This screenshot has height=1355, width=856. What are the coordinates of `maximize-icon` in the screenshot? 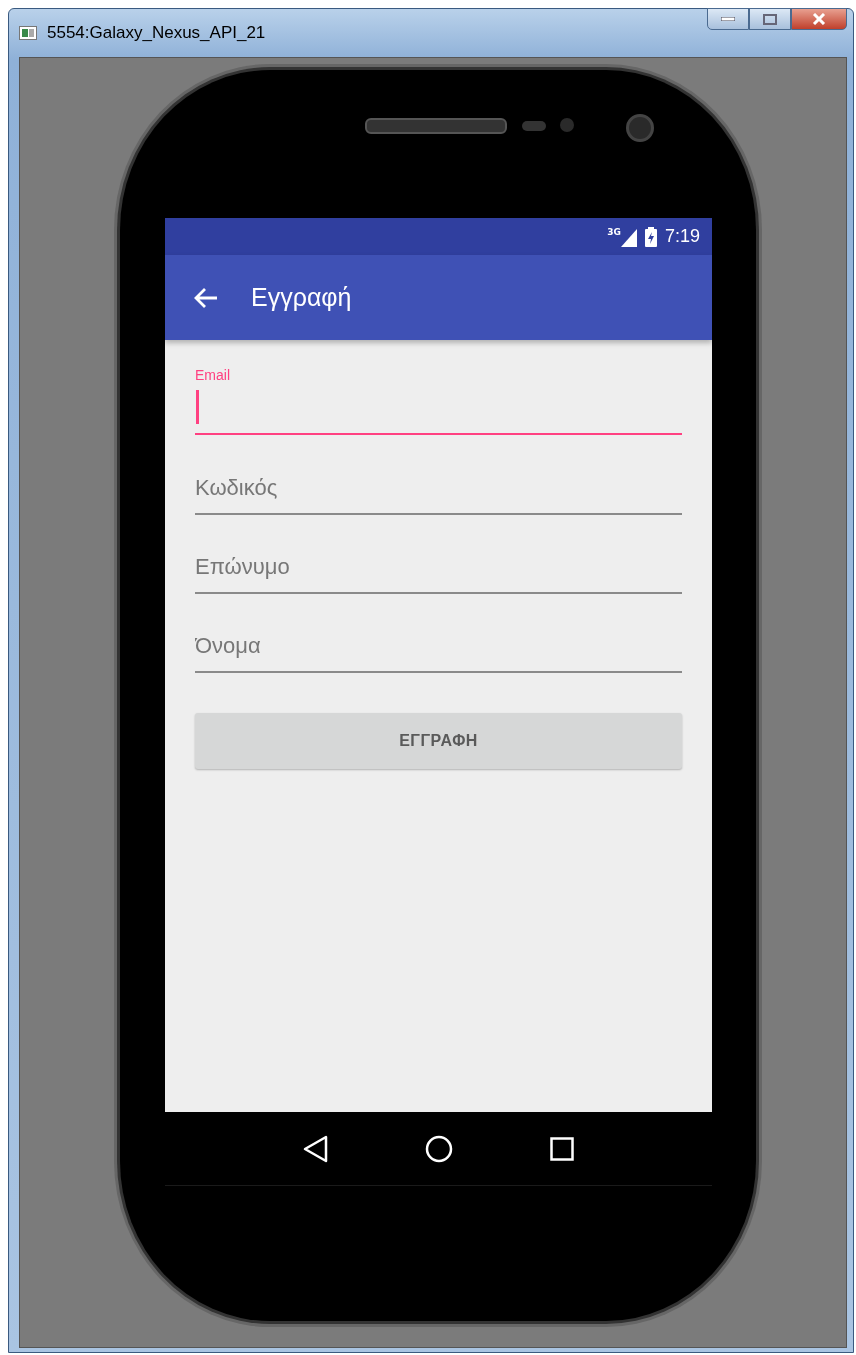 It's located at (770, 19).